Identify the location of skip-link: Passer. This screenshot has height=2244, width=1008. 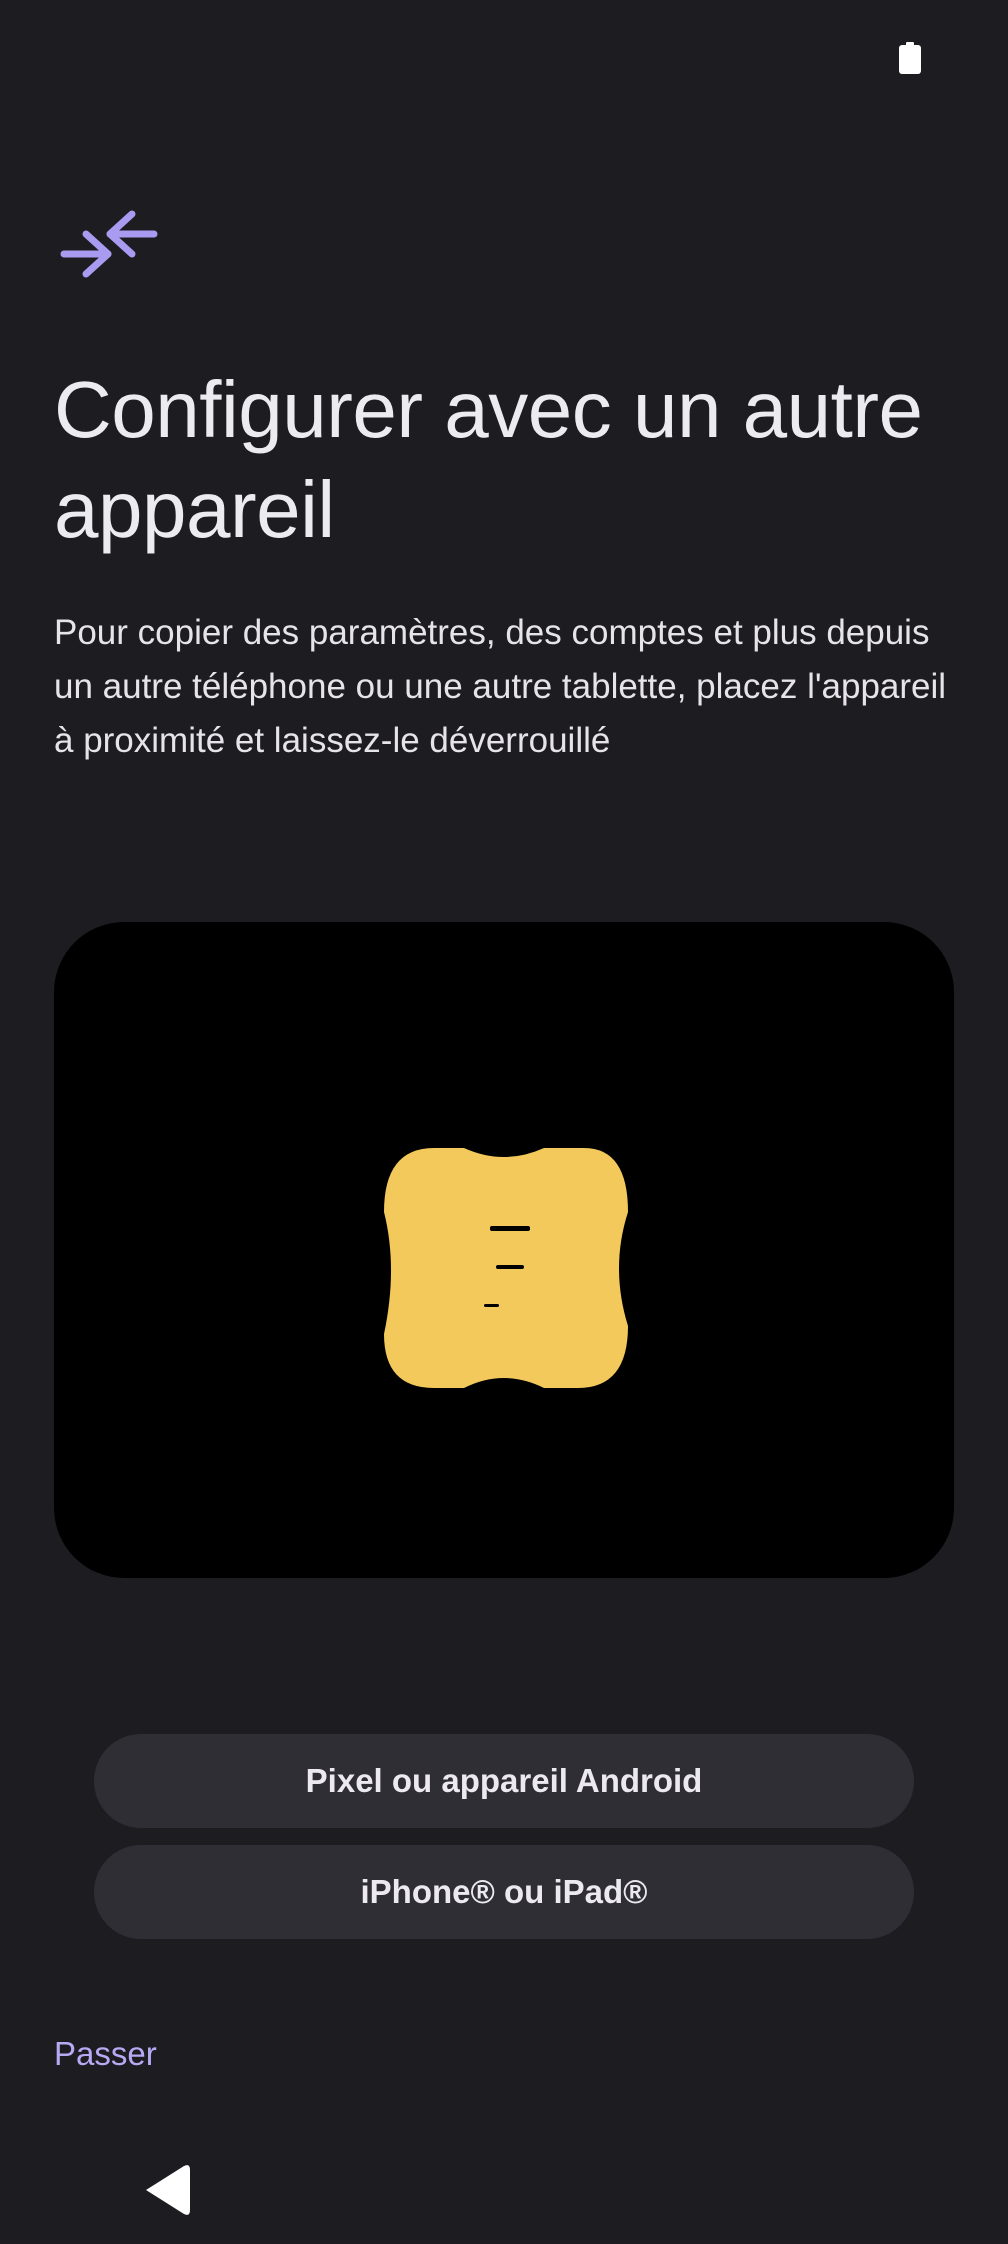
(105, 2054).